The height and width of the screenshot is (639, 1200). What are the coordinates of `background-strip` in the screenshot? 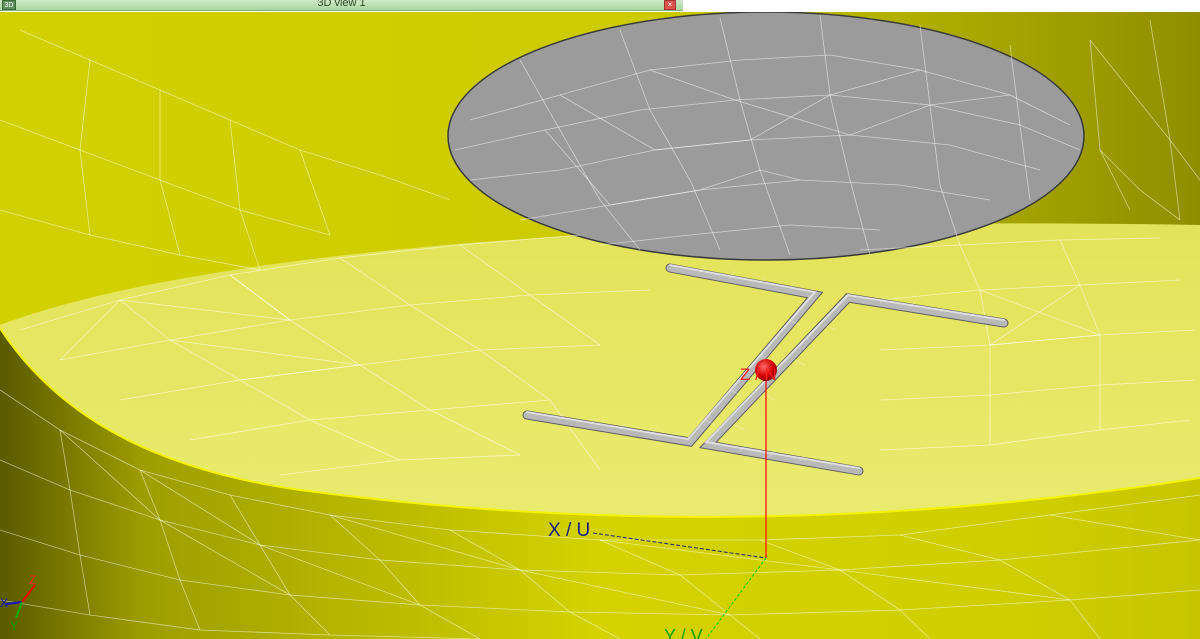 It's located at (941, 6).